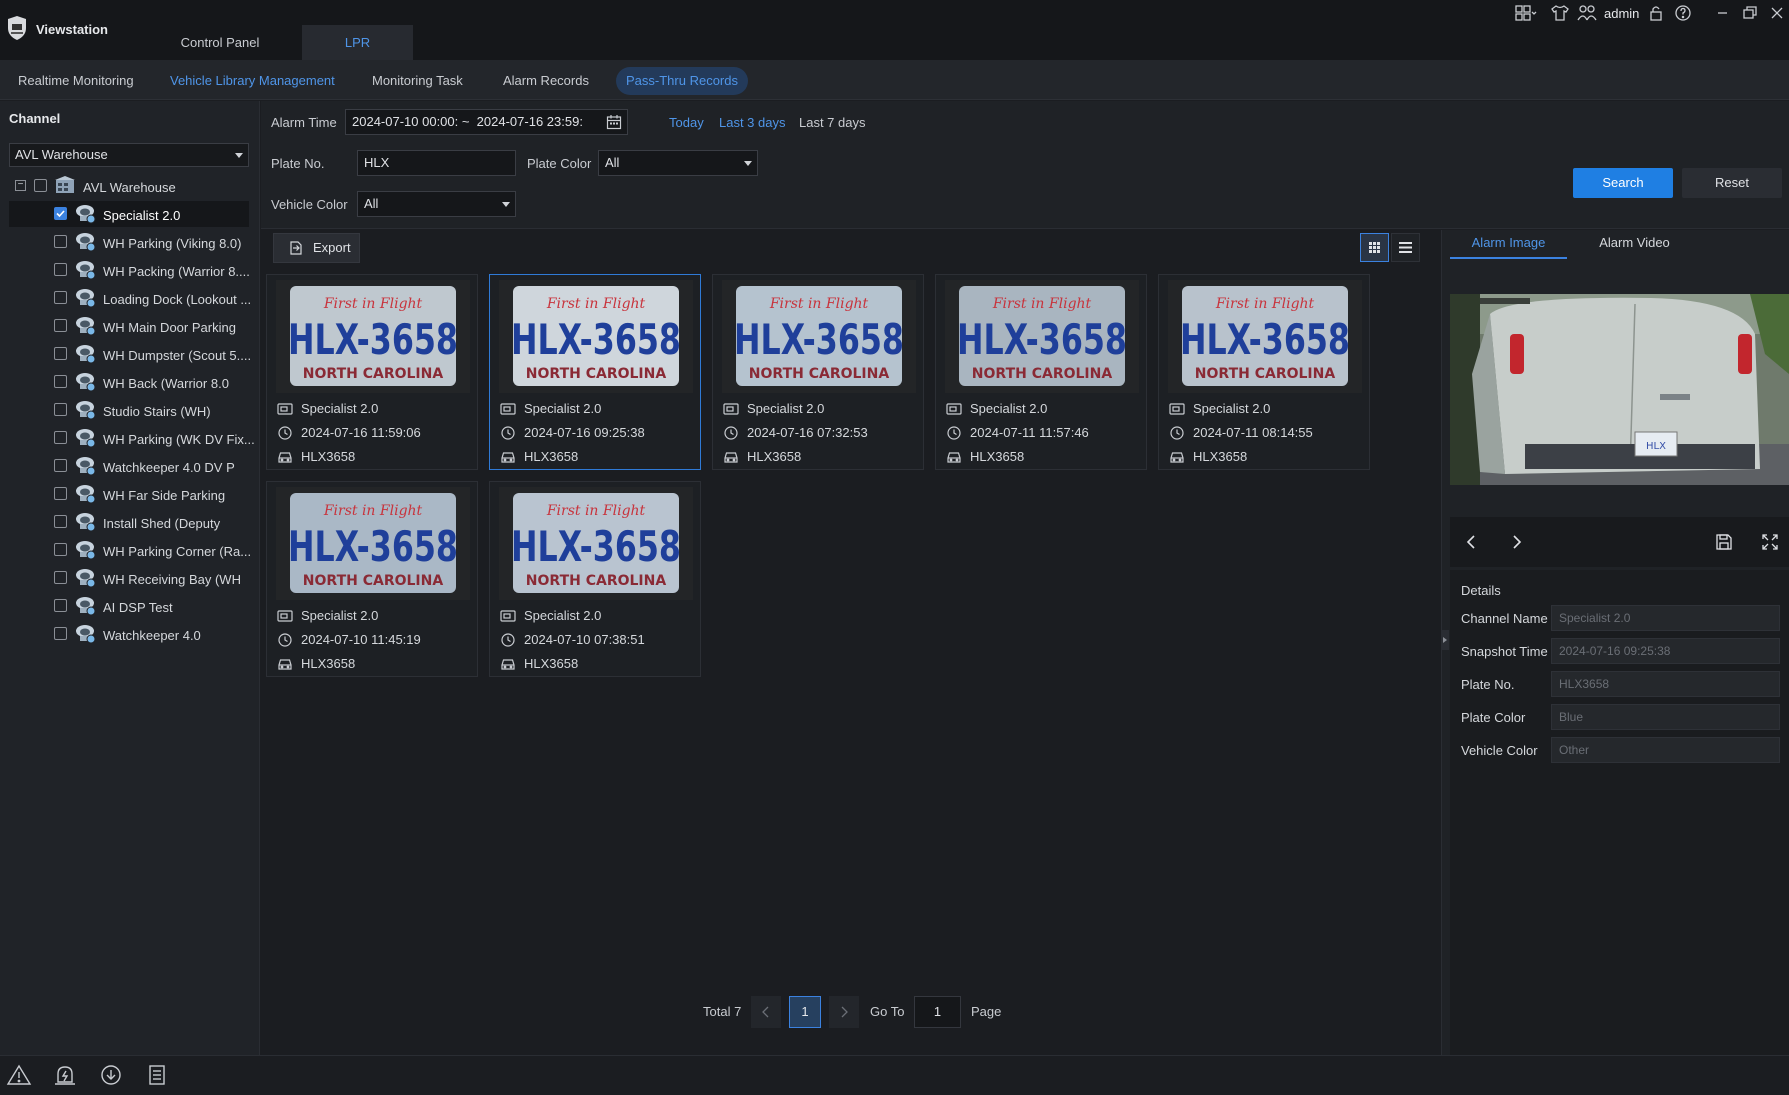  Describe the element at coordinates (436, 204) in the screenshot. I see `vehicle-color-select: All` at that location.